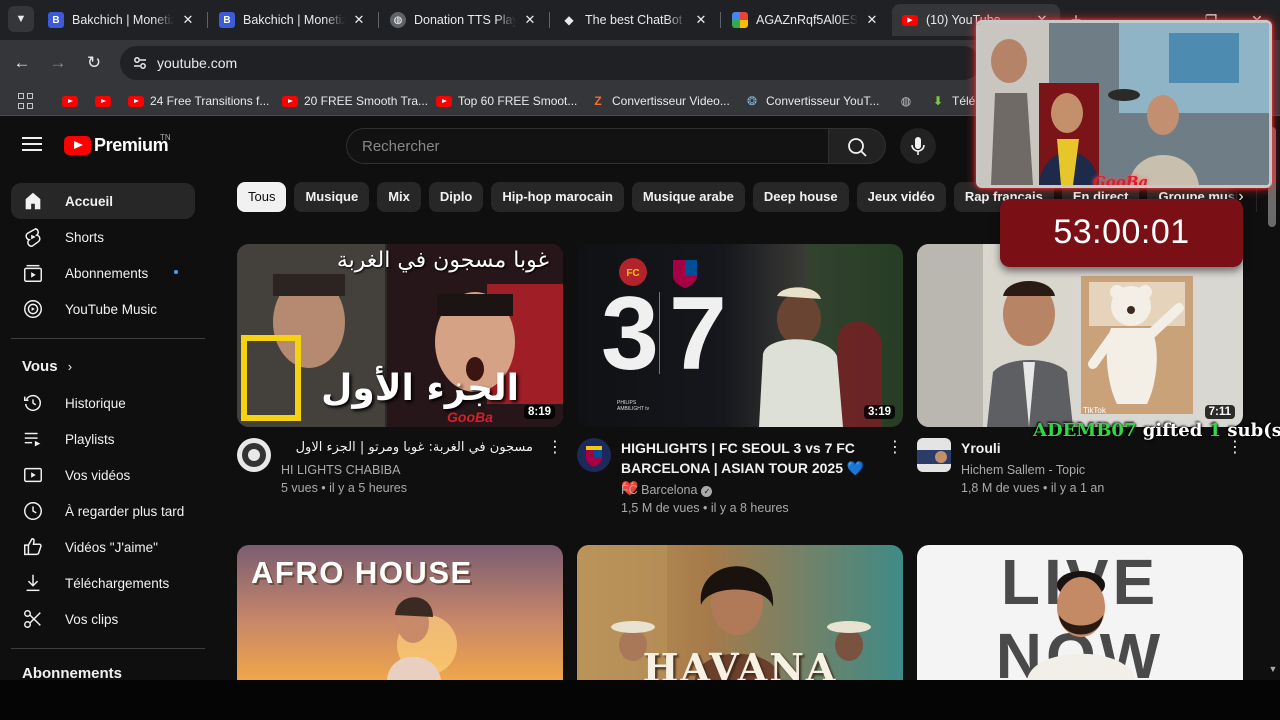 The width and height of the screenshot is (1280, 720). Describe the element at coordinates (557, 197) in the screenshot. I see `chip-hiphop-marocain: Hip-hop marocain` at that location.